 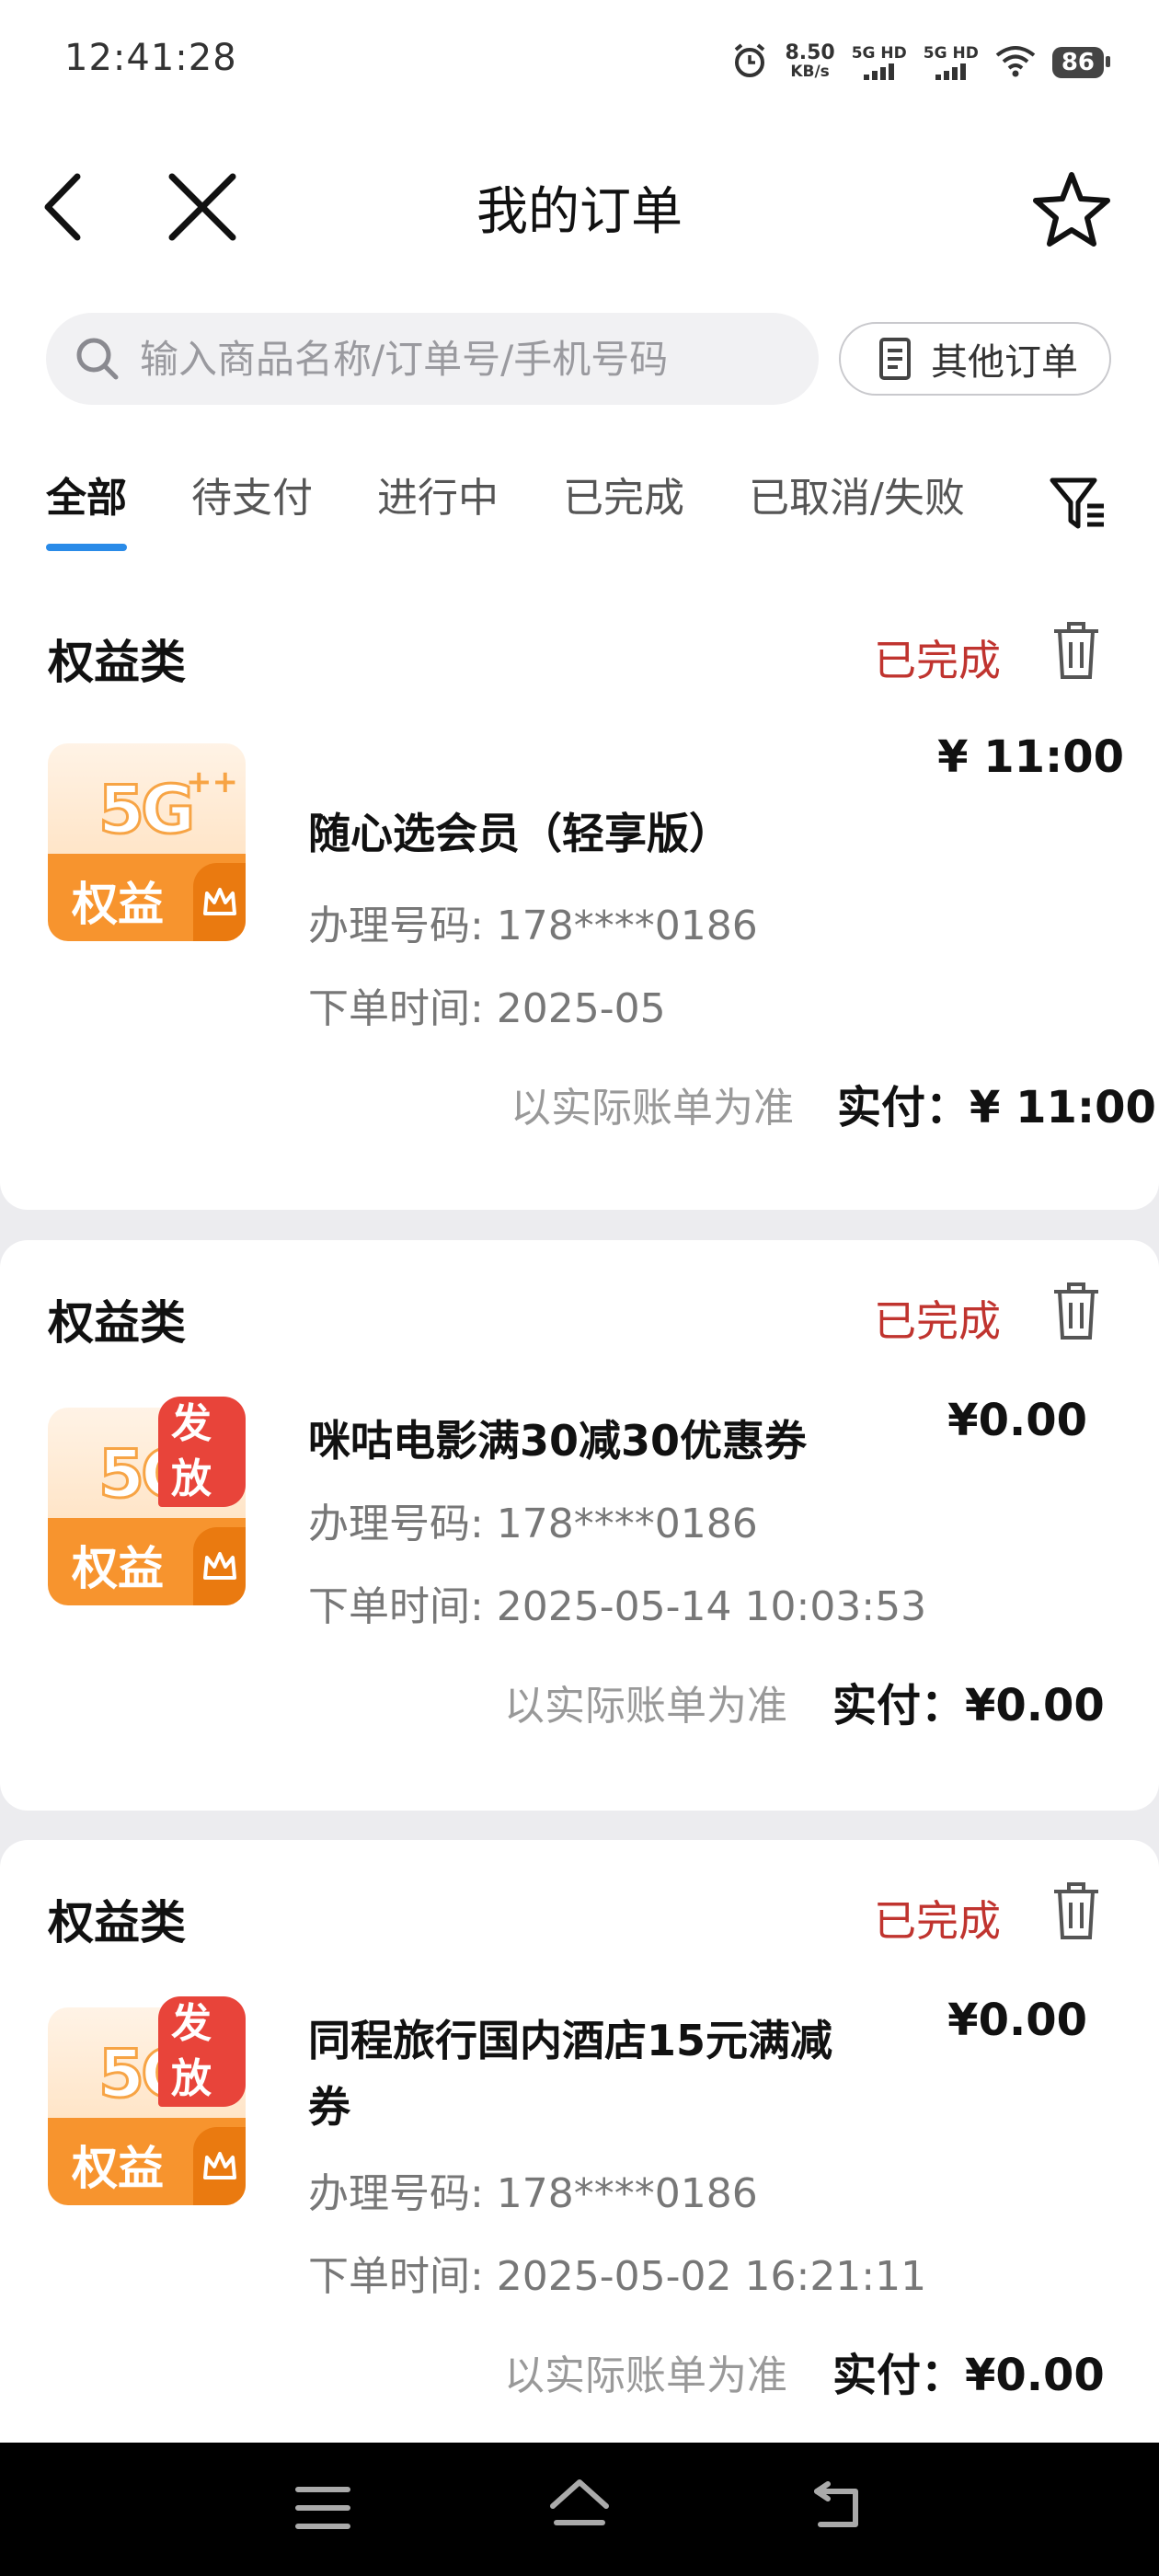 What do you see at coordinates (749, 62) in the screenshot?
I see `alarm-icon` at bounding box center [749, 62].